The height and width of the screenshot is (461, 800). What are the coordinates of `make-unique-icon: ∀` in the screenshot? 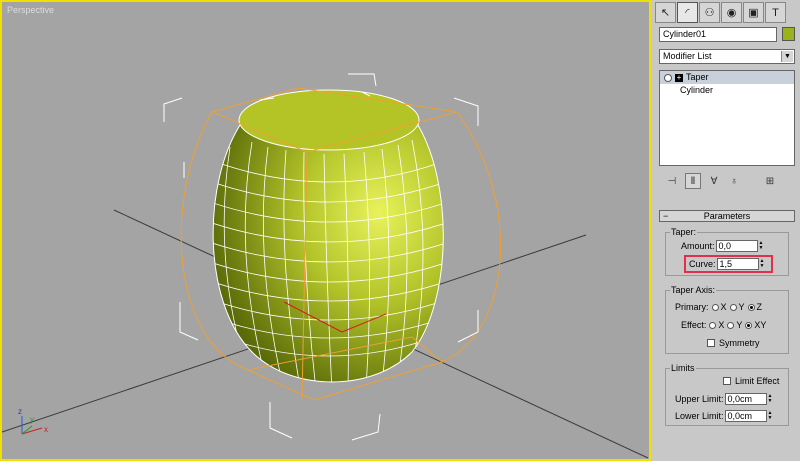 It's located at (714, 181).